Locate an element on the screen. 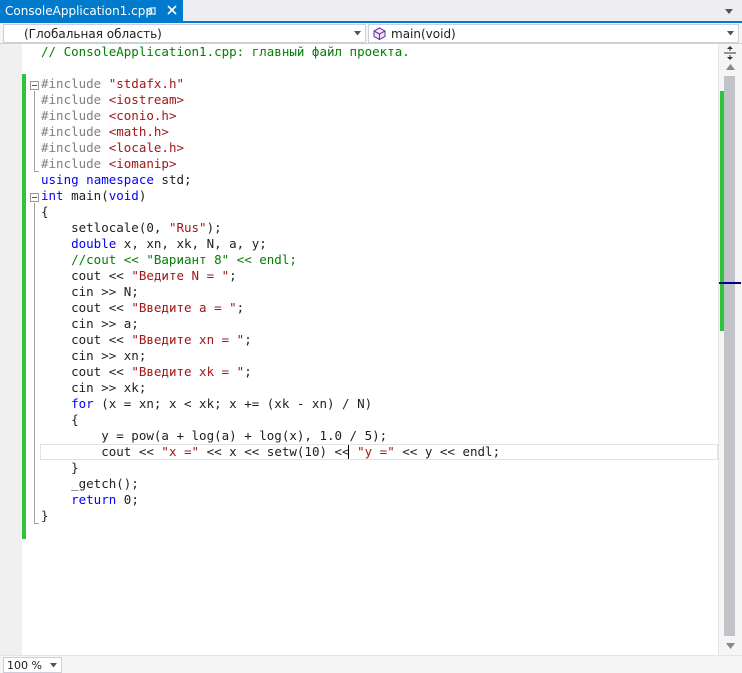 Image resolution: width=742 pixels, height=673 pixels. code-token: using is located at coordinates (60, 179).